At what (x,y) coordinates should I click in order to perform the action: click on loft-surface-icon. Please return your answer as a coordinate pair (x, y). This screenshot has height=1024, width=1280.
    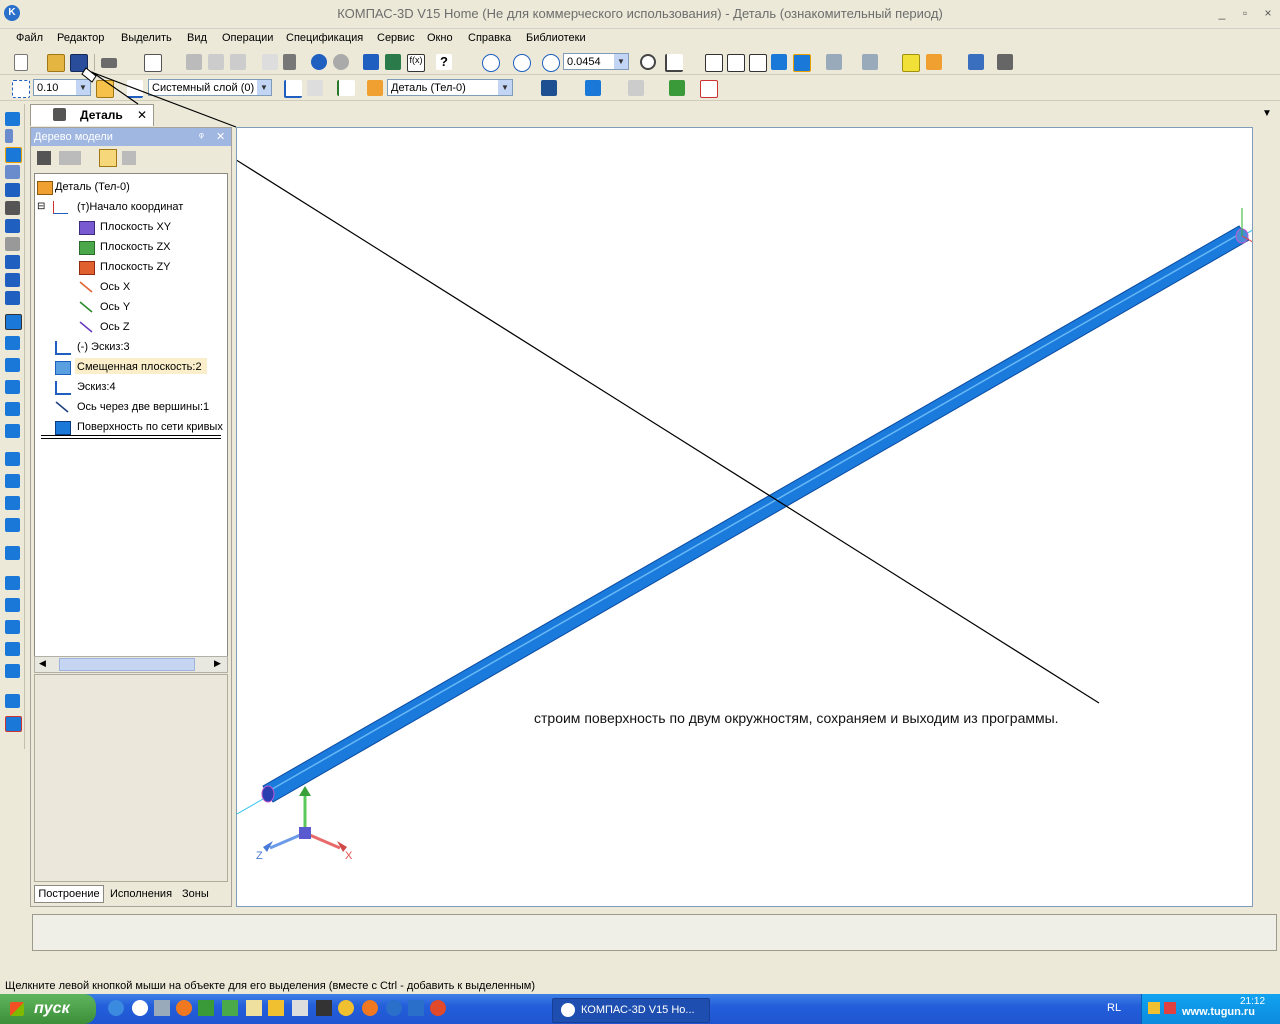
    Looking at the image, I should click on (12, 387).